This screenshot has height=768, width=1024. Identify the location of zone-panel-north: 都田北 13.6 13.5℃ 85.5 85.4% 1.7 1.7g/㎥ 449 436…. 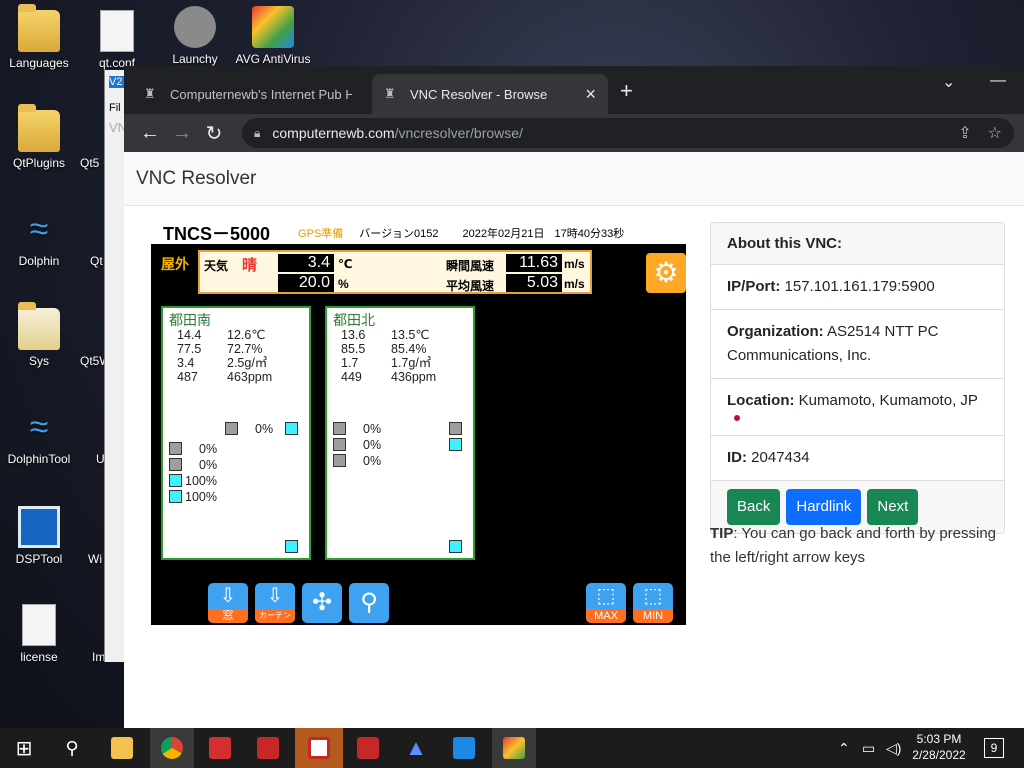
(400, 433).